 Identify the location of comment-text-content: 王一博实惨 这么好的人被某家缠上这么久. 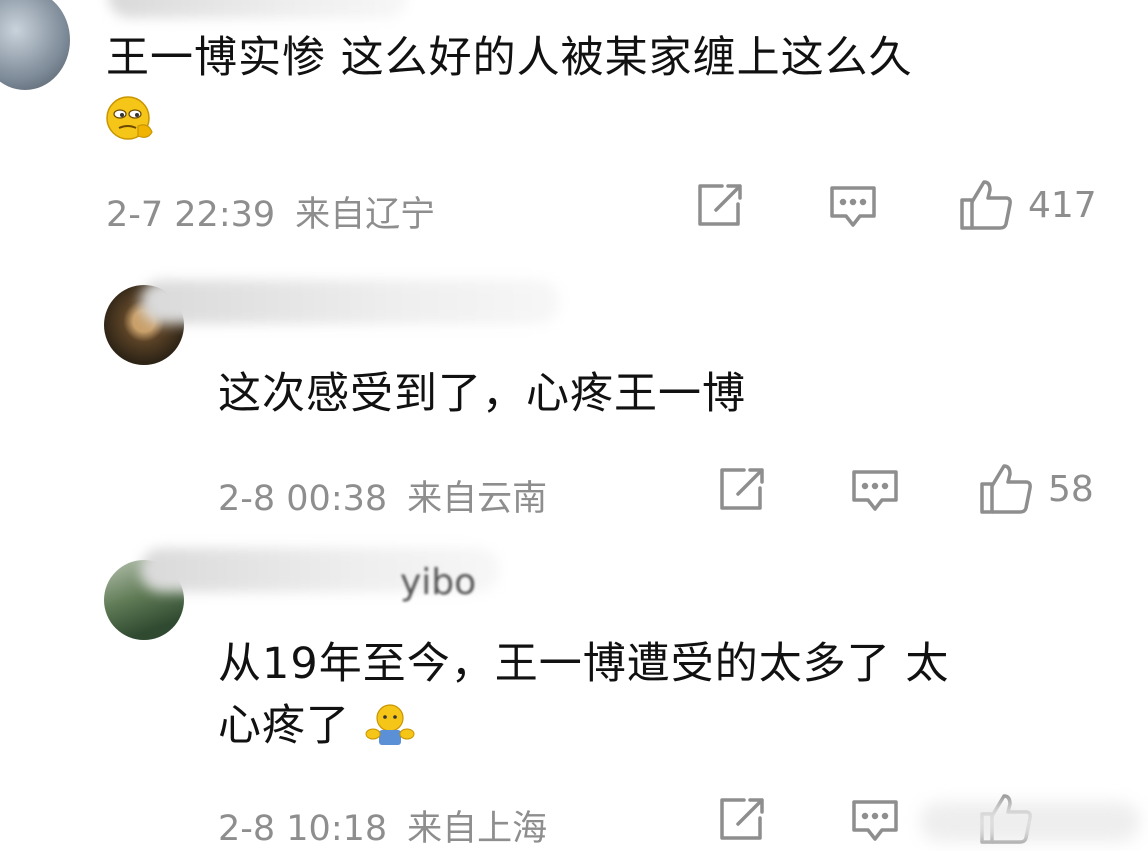
(509, 58).